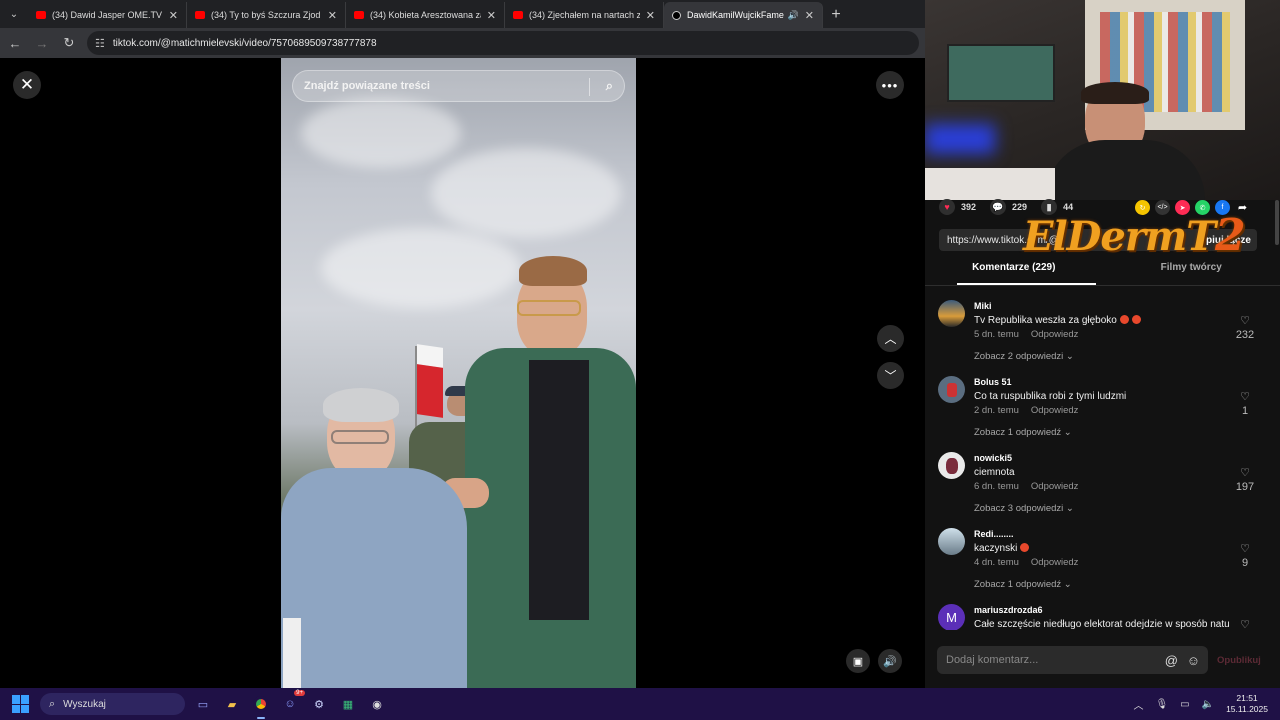 This screenshot has height=720, width=1280. What do you see at coordinates (1245, 327) in the screenshot?
I see `comment-like: ♡ 232` at bounding box center [1245, 327].